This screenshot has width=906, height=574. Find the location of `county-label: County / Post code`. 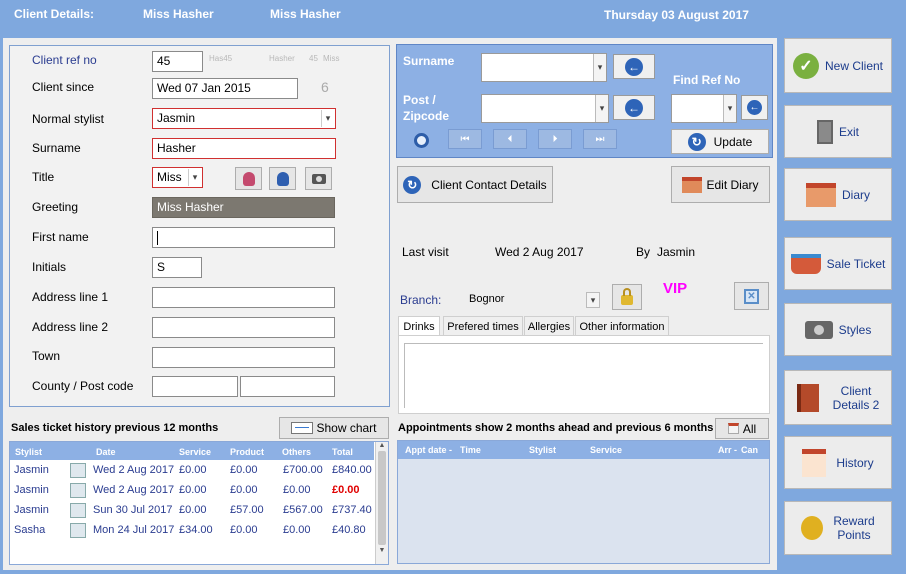

county-label: County / Post code is located at coordinates (83, 386).